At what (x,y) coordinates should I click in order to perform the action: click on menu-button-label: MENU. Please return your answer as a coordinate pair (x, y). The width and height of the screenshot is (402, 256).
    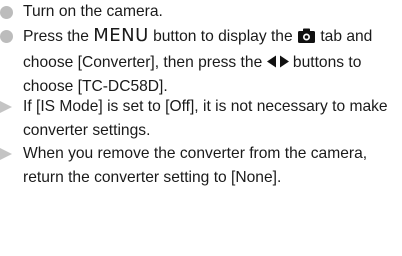
    Looking at the image, I should click on (121, 35).